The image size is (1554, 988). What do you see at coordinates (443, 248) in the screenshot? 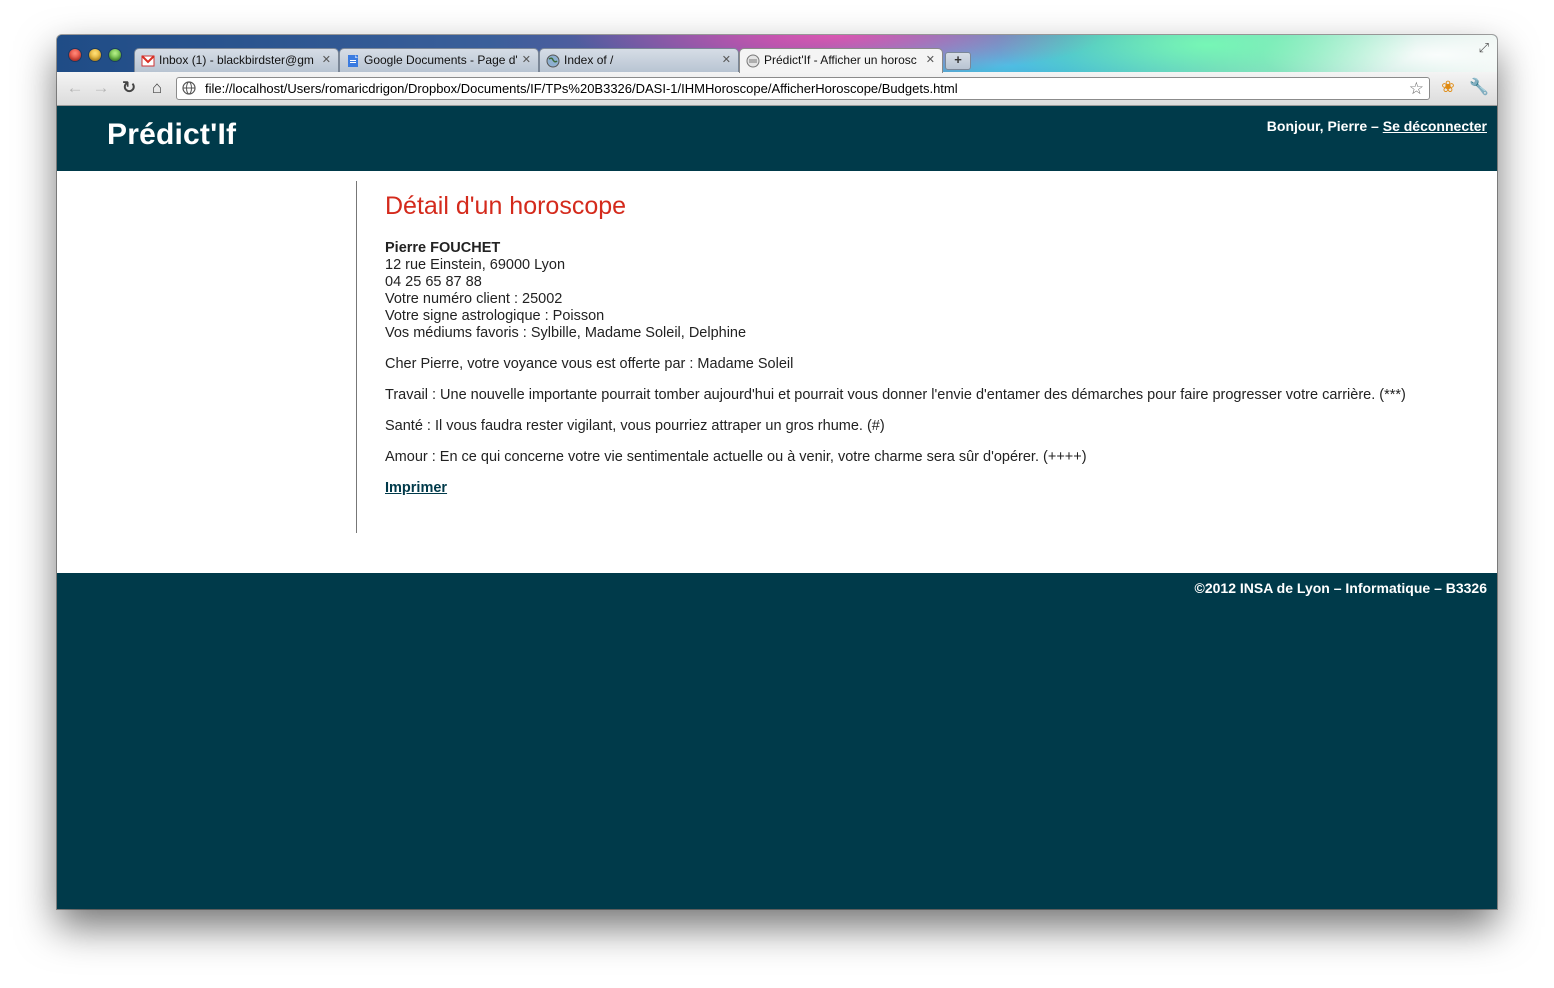
I see `client-name: Pierre FOUCHET` at bounding box center [443, 248].